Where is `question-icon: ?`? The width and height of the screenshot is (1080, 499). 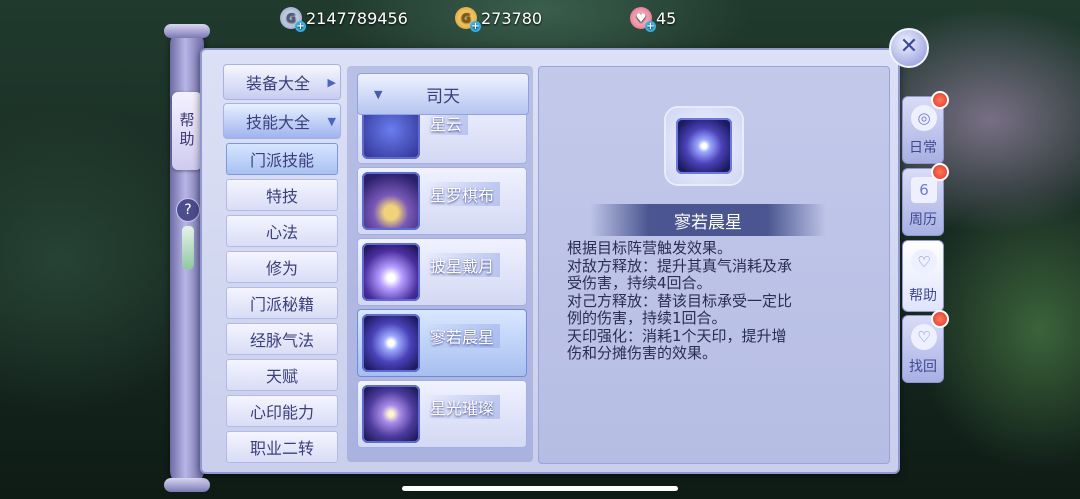 question-icon: ? is located at coordinates (188, 210).